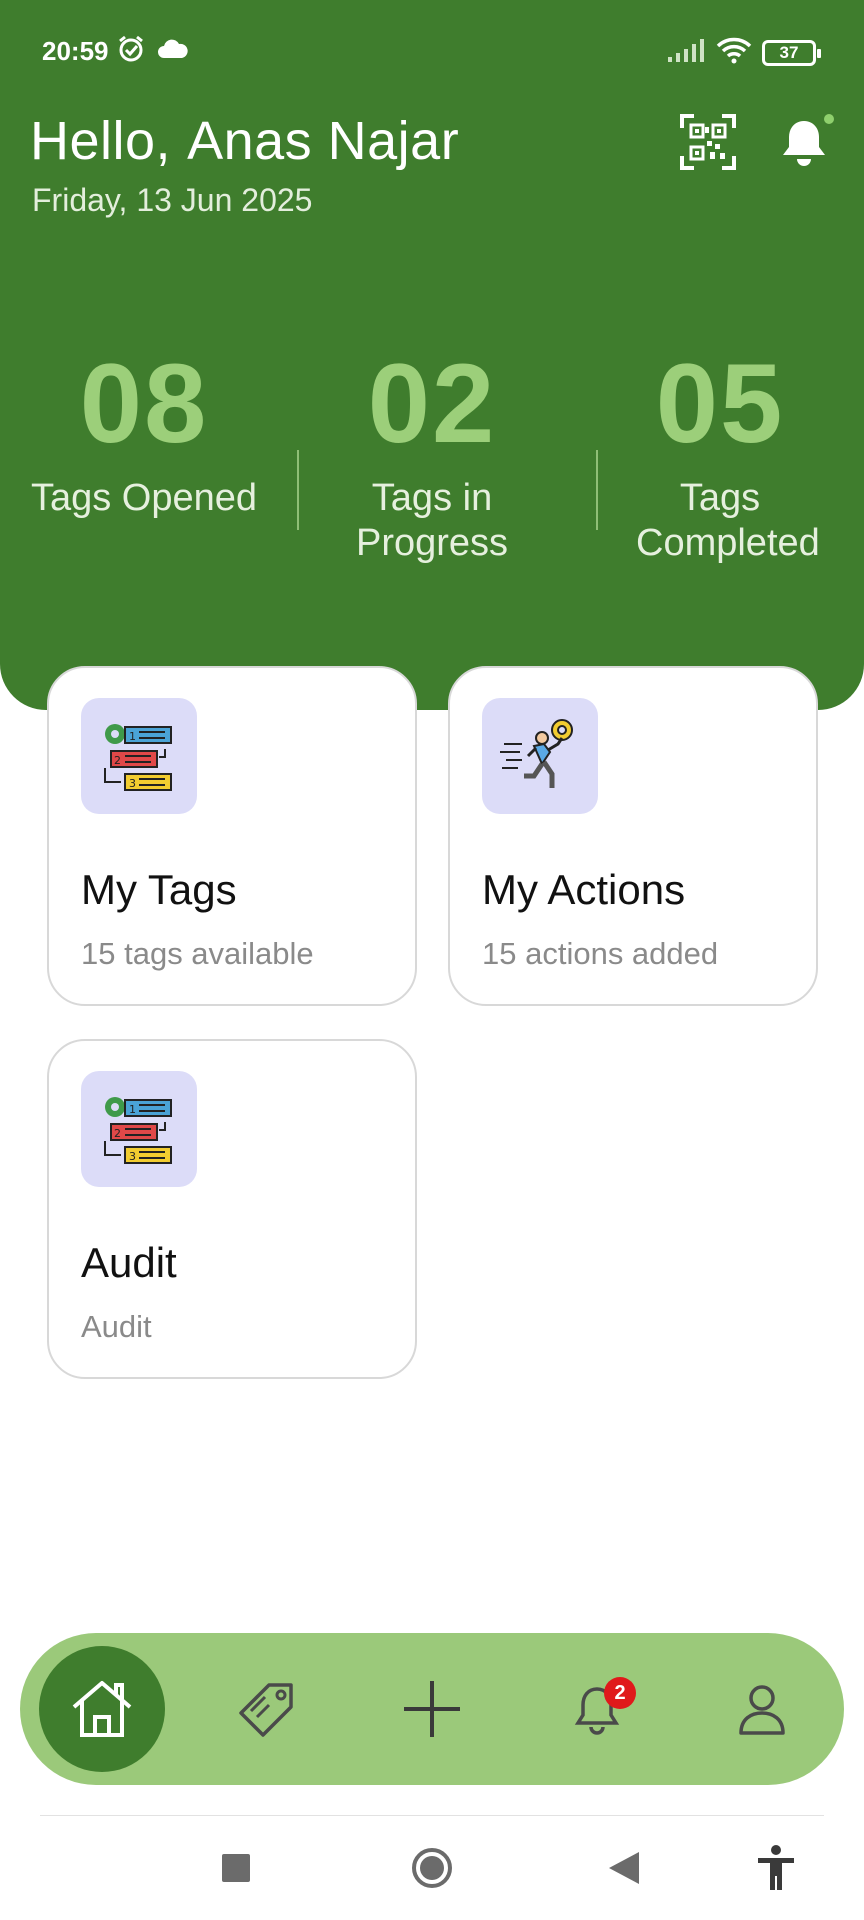 Image resolution: width=864 pixels, height=1920 pixels. Describe the element at coordinates (197, 953) in the screenshot. I see `card-subtitle: 15 tags available` at that location.